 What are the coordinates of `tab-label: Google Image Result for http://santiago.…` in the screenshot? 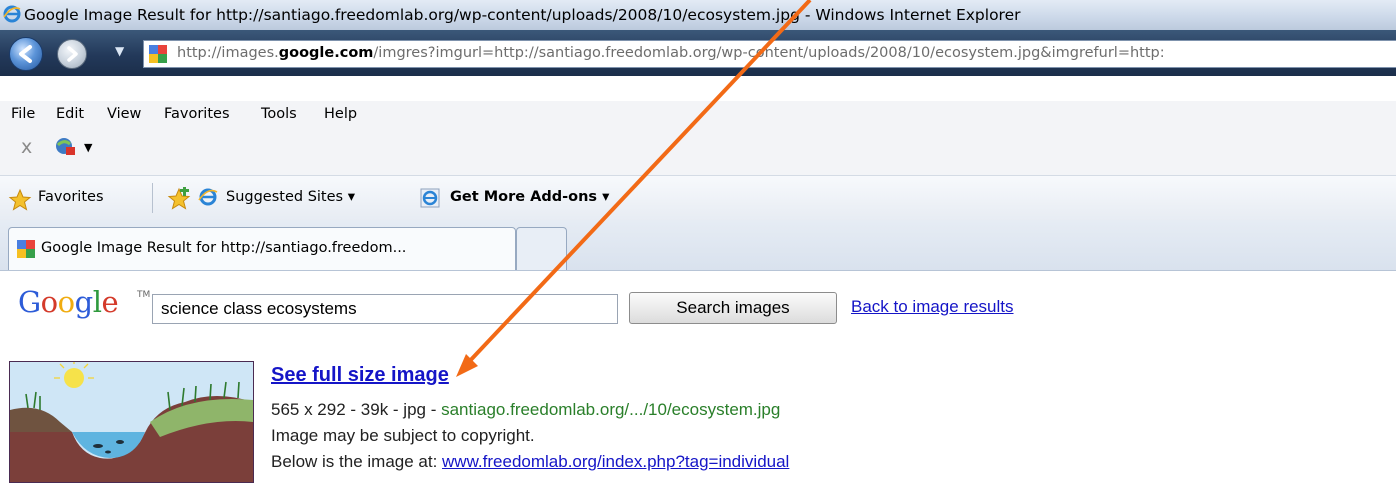 It's located at (224, 248).